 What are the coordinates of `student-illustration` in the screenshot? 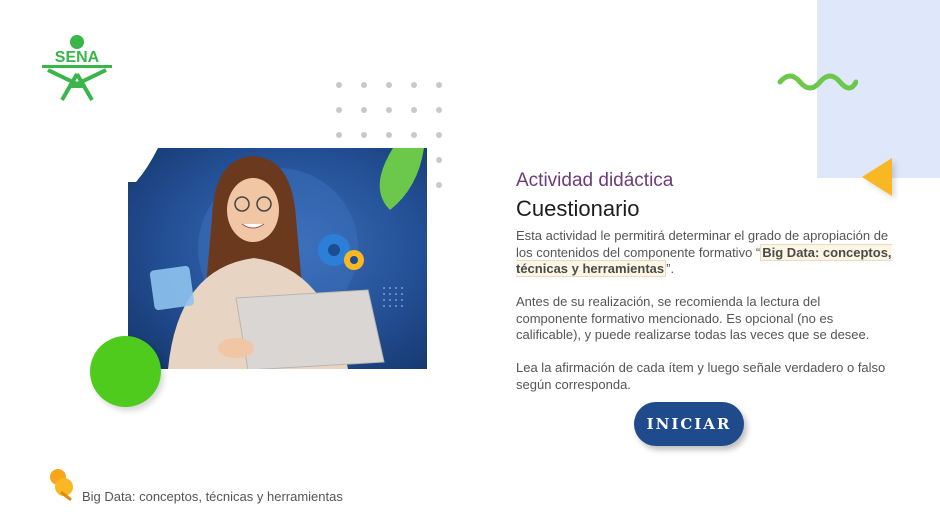 It's located at (276, 258).